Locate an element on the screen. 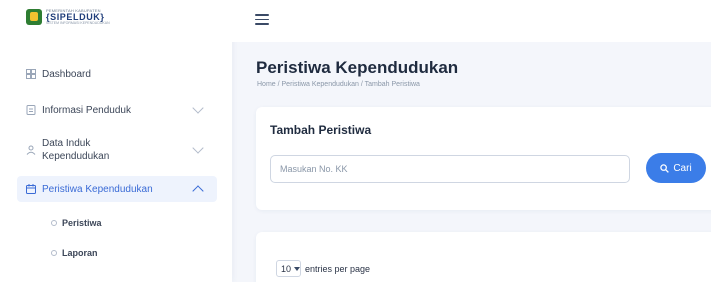 This screenshot has width=711, height=282. card-title: Tambah Peristiwa is located at coordinates (321, 130).